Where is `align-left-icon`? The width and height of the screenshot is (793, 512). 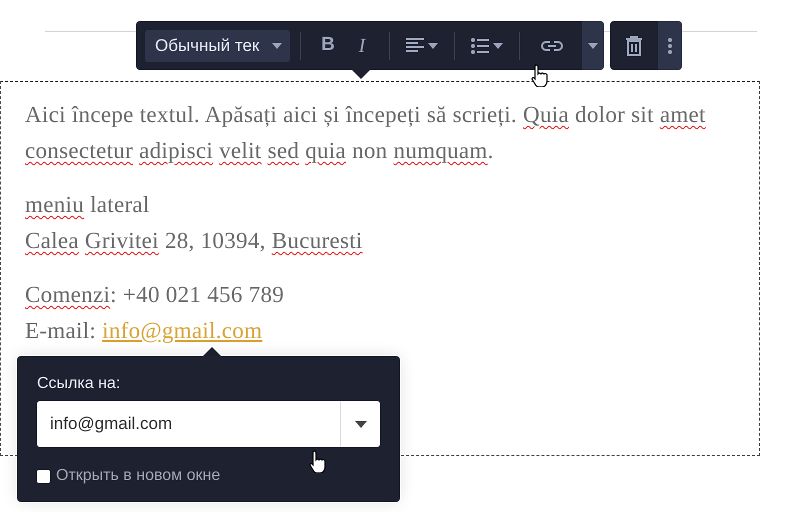
align-left-icon is located at coordinates (415, 46).